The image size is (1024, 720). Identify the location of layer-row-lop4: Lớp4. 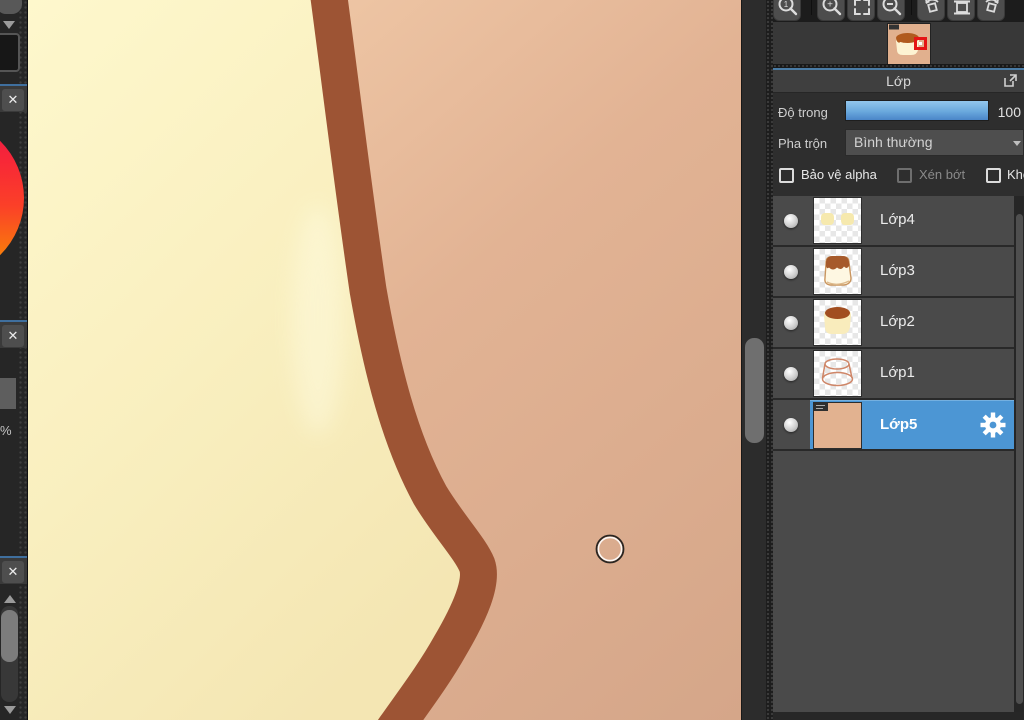
(893, 221).